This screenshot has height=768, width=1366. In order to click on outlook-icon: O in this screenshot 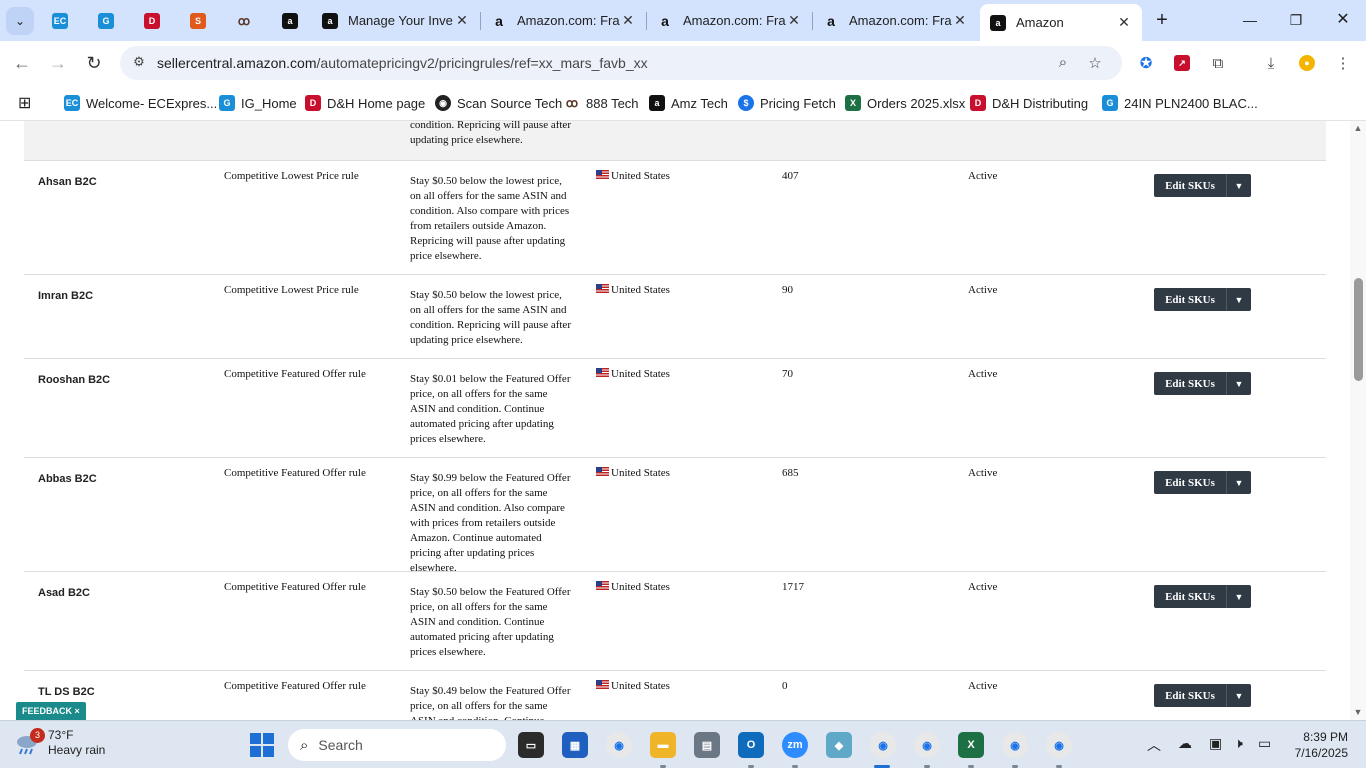, I will do `click(751, 745)`.